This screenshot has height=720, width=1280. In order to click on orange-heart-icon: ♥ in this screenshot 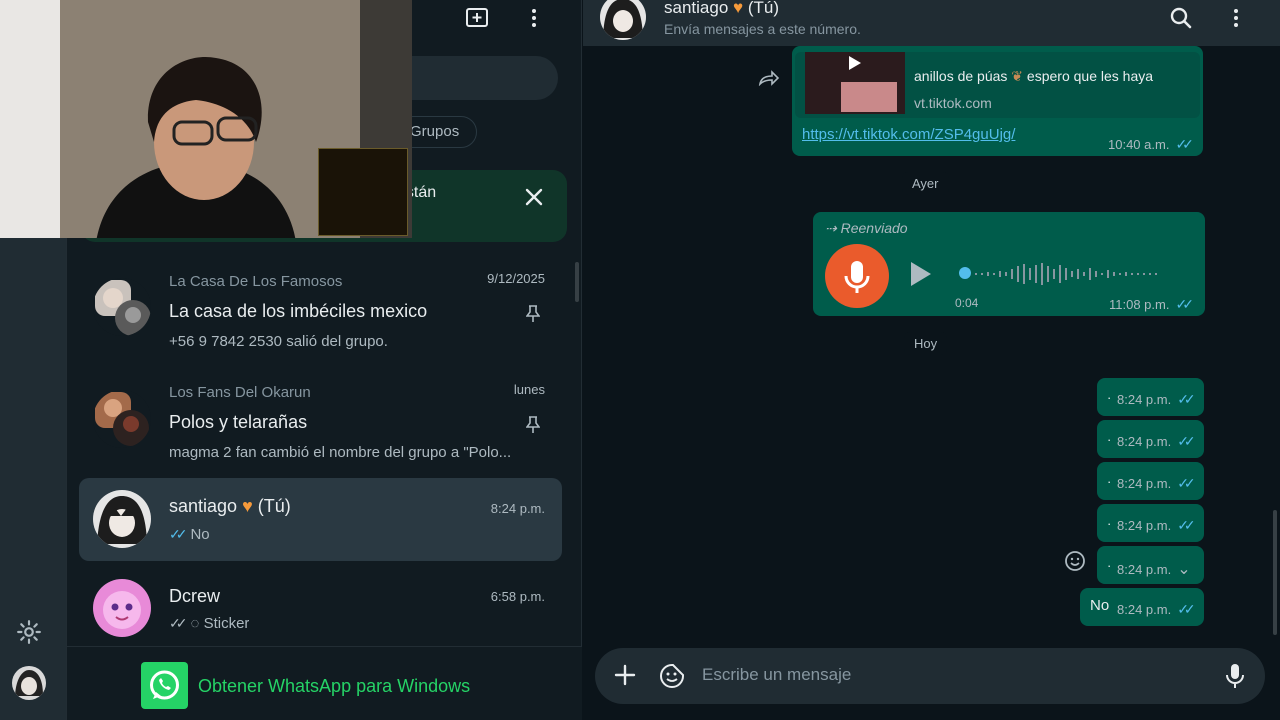, I will do `click(247, 506)`.